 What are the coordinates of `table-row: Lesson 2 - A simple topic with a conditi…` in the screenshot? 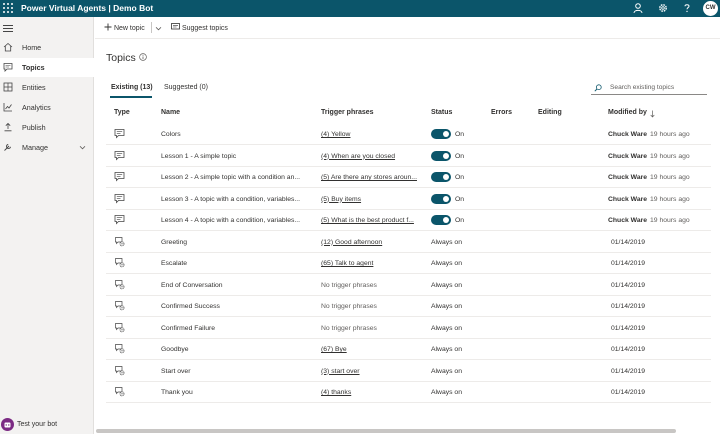 It's located at (408, 177).